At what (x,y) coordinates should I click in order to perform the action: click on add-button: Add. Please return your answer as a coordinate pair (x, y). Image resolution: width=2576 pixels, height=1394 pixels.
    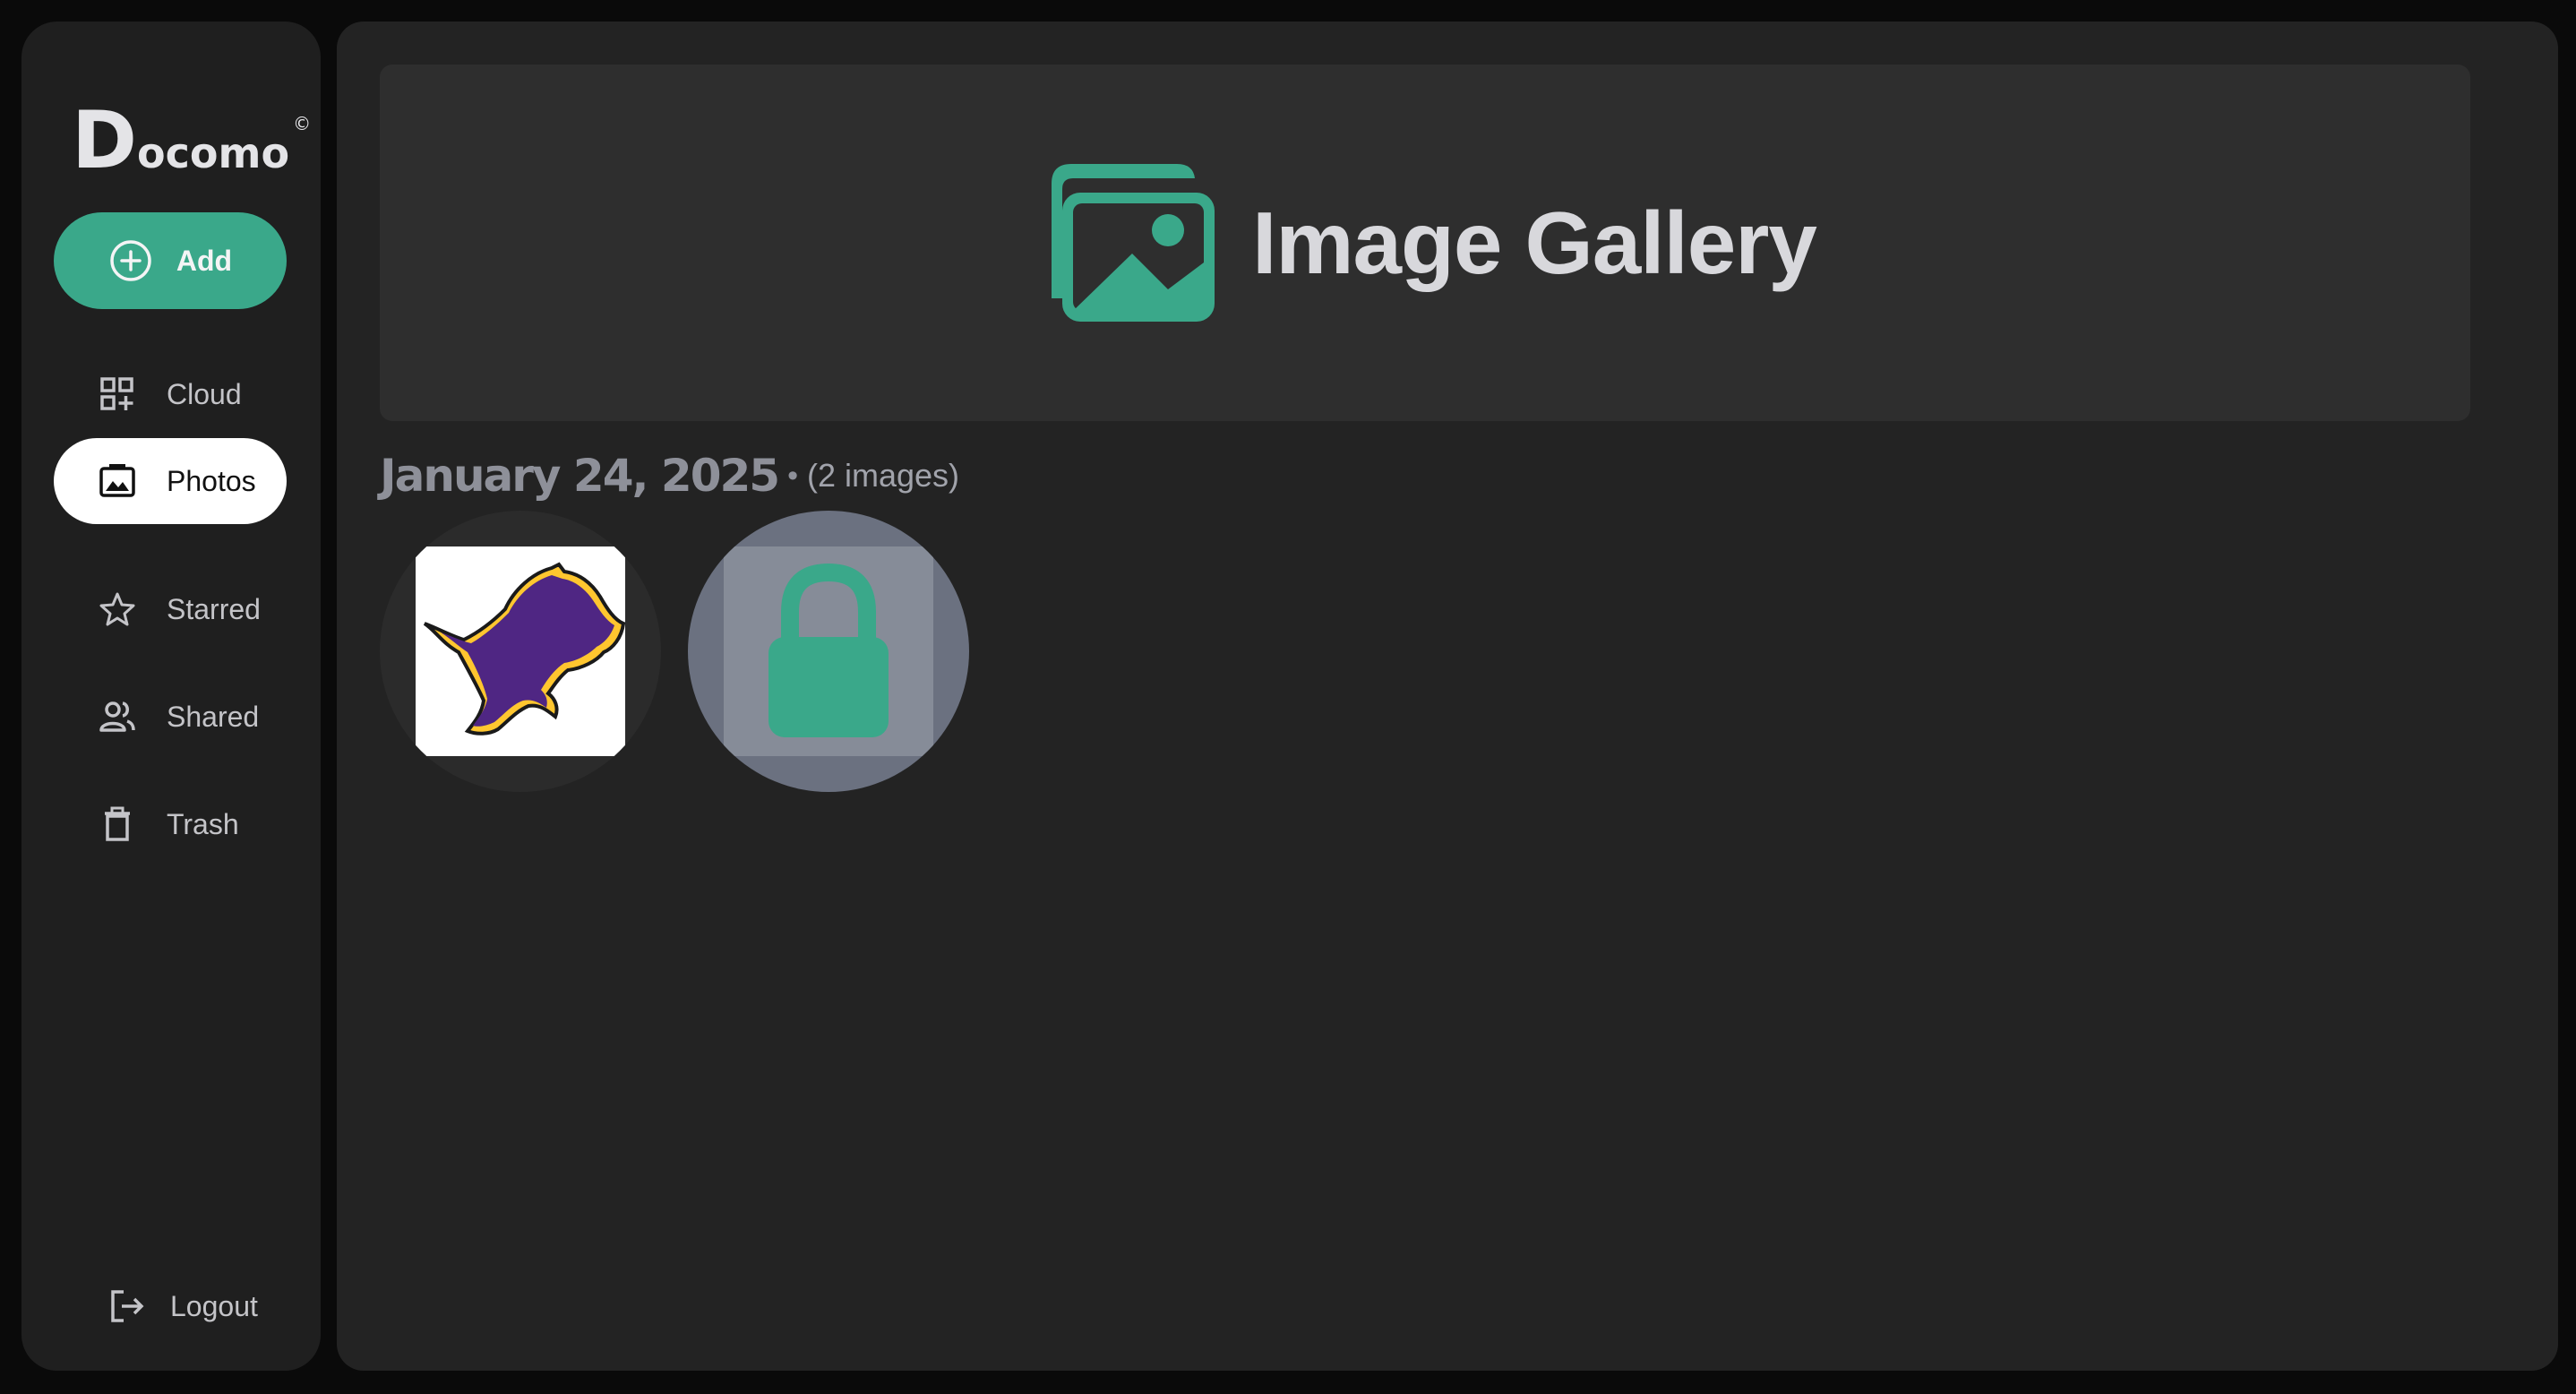
    Looking at the image, I should click on (170, 260).